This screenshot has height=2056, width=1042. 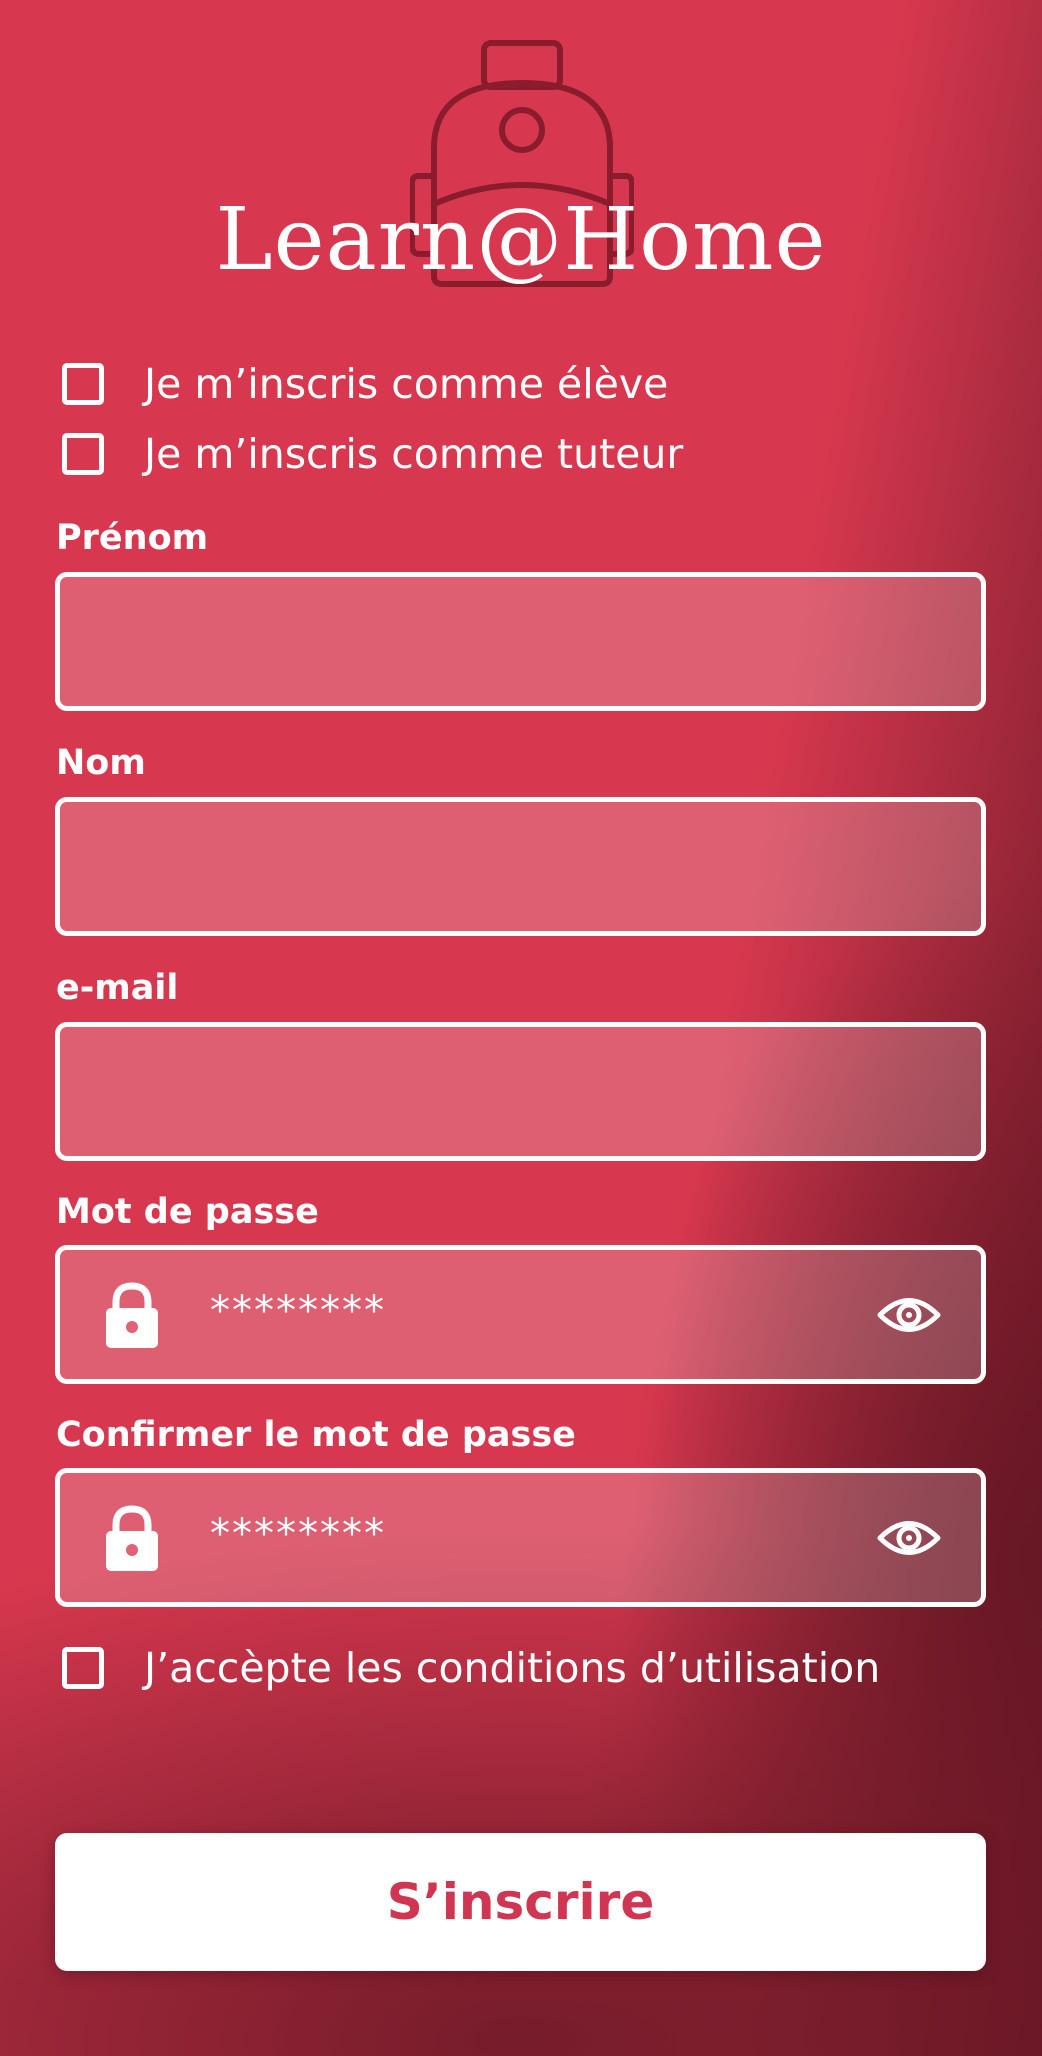 What do you see at coordinates (316, 1435) in the screenshot?
I see `password-confirm-label: Confirmer le mot de passe` at bounding box center [316, 1435].